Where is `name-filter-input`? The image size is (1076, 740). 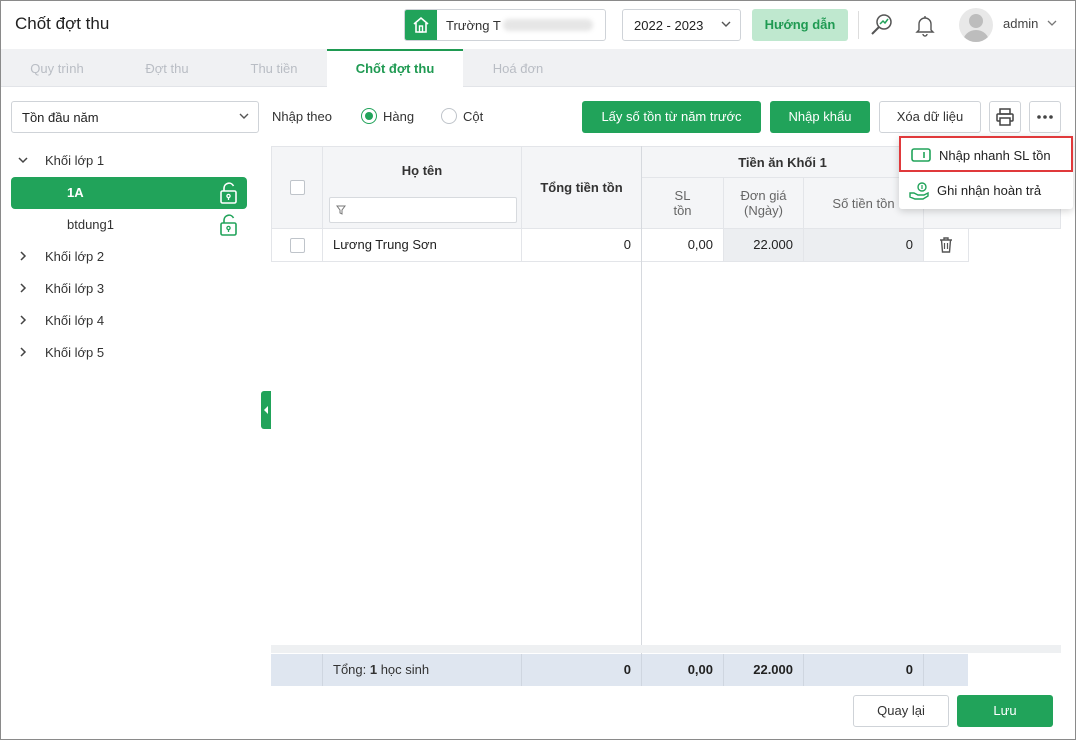
name-filter-input is located at coordinates (423, 210).